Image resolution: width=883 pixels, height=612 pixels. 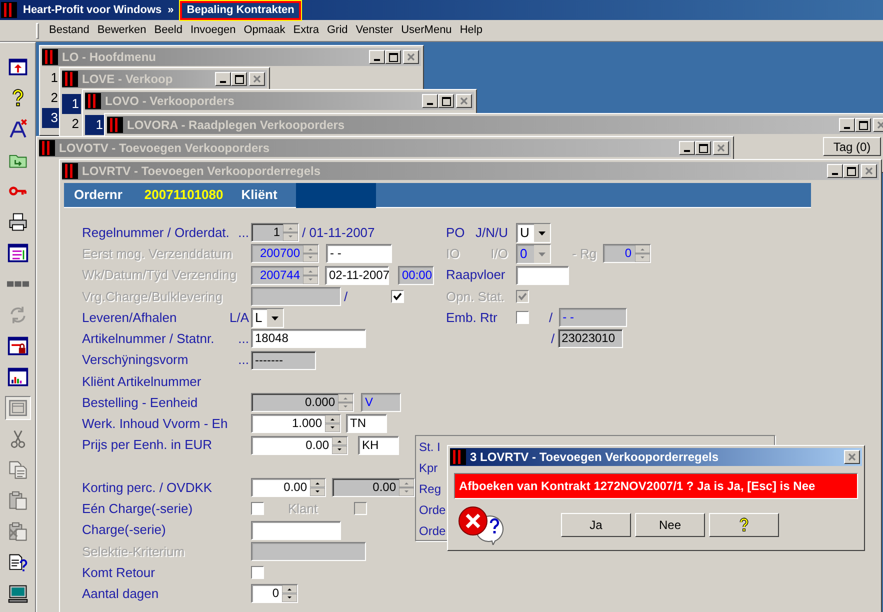 I want to click on help-icon, so click(x=744, y=525).